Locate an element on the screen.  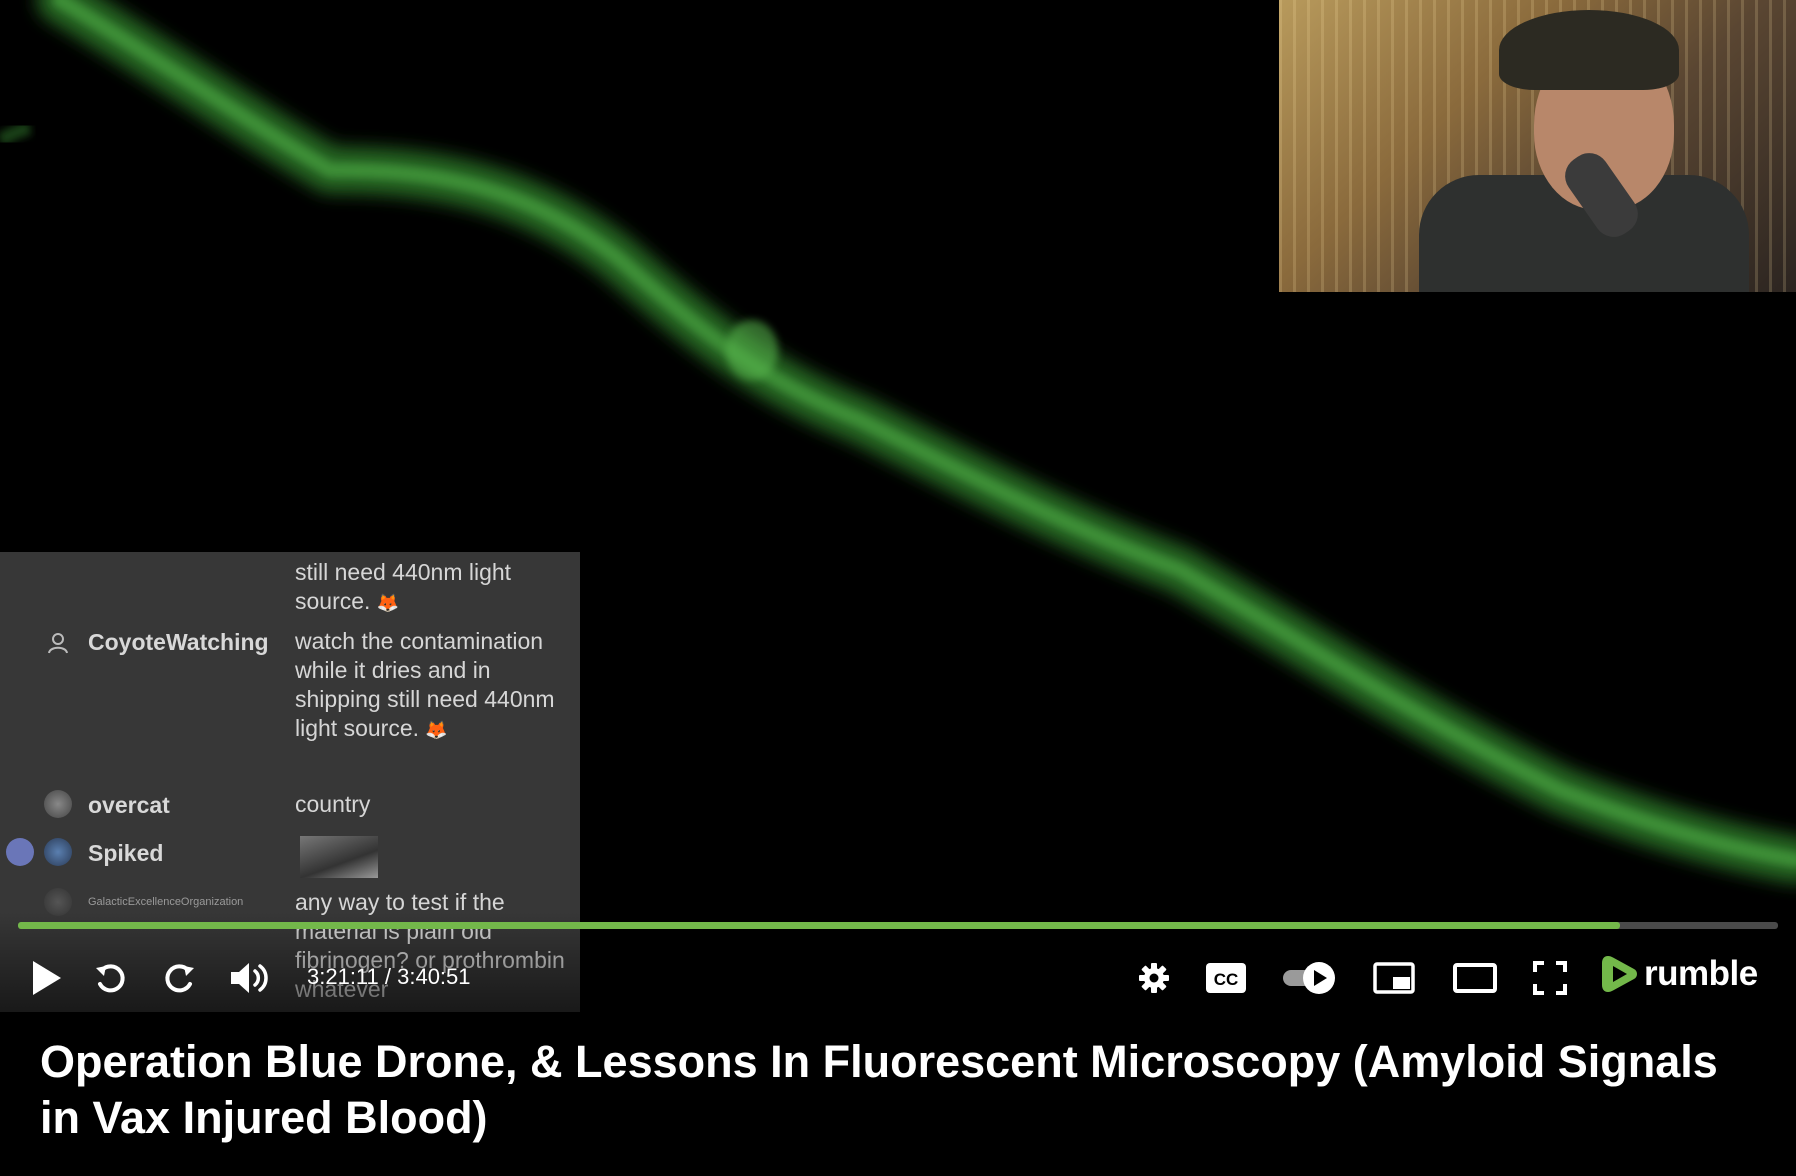
theater-mode-button is located at coordinates (1475, 978).